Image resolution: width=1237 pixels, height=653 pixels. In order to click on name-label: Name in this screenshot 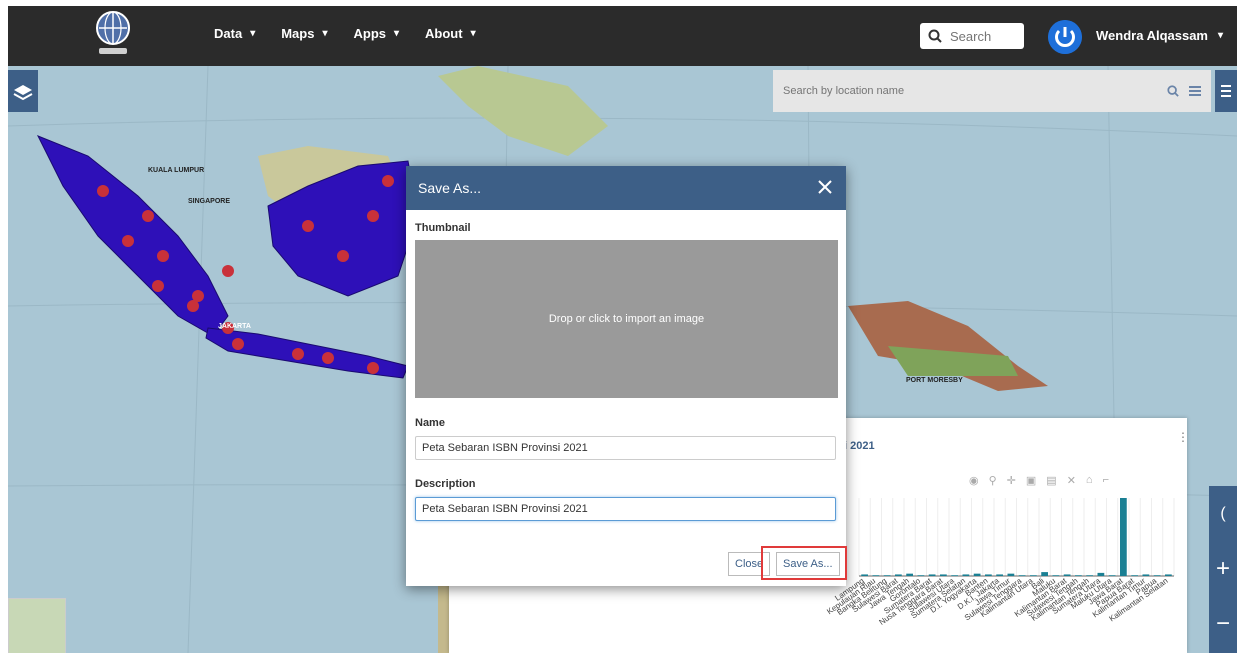, I will do `click(430, 423)`.